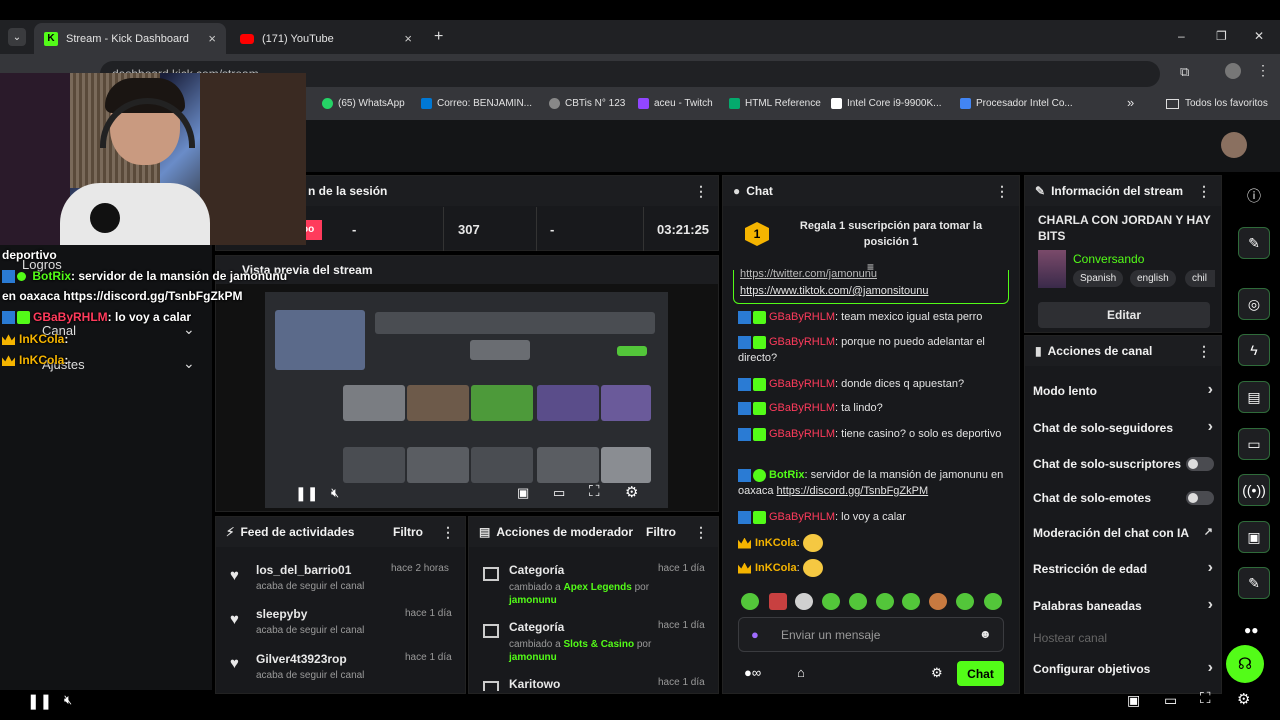 Image resolution: width=1280 pixels, height=720 pixels. What do you see at coordinates (301, 659) in the screenshot?
I see `follower-name: Gilver4t3923rop` at bounding box center [301, 659].